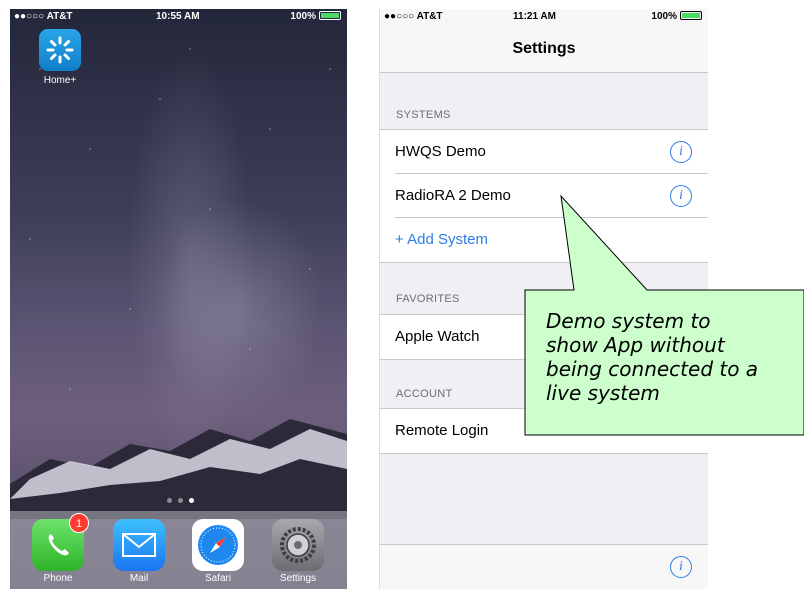 The height and width of the screenshot is (589, 804). What do you see at coordinates (437, 336) in the screenshot?
I see `apple-watch-label: Apple Watch` at bounding box center [437, 336].